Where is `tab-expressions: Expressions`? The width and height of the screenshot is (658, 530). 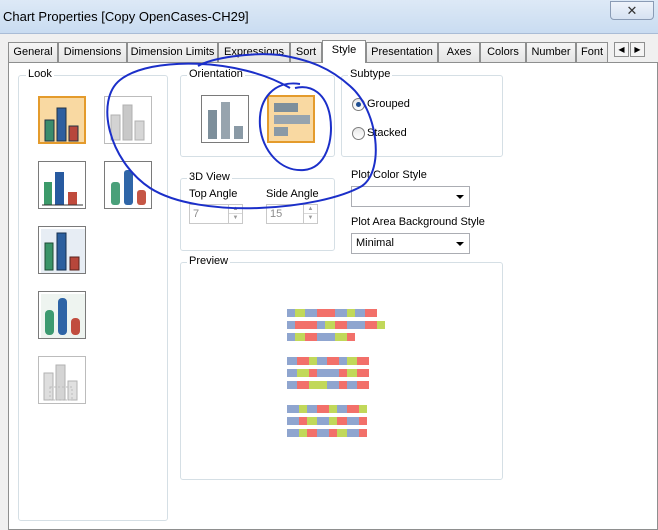
tab-expressions: Expressions is located at coordinates (254, 52).